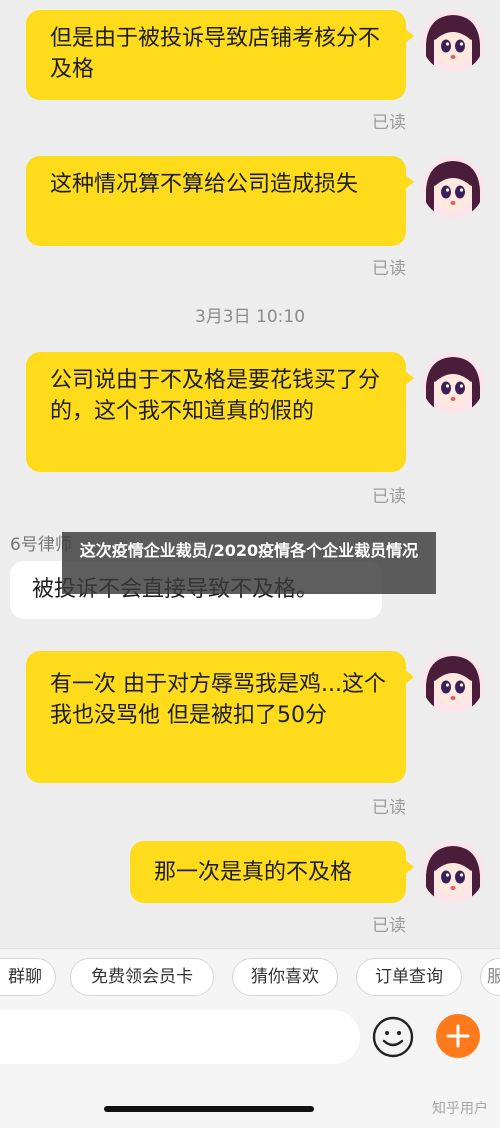  What do you see at coordinates (460, 1109) in the screenshot?
I see `watermark: 知乎用户` at bounding box center [460, 1109].